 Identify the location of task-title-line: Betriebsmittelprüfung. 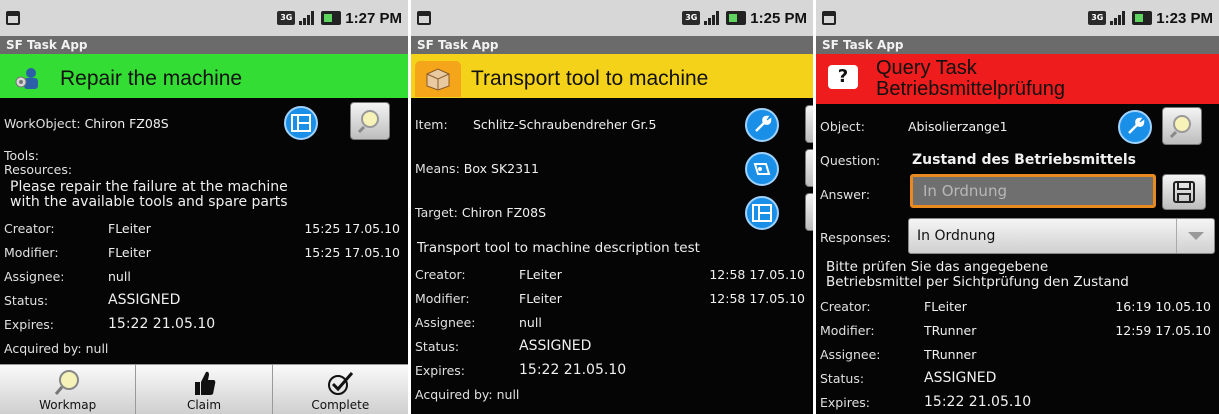
(970, 89).